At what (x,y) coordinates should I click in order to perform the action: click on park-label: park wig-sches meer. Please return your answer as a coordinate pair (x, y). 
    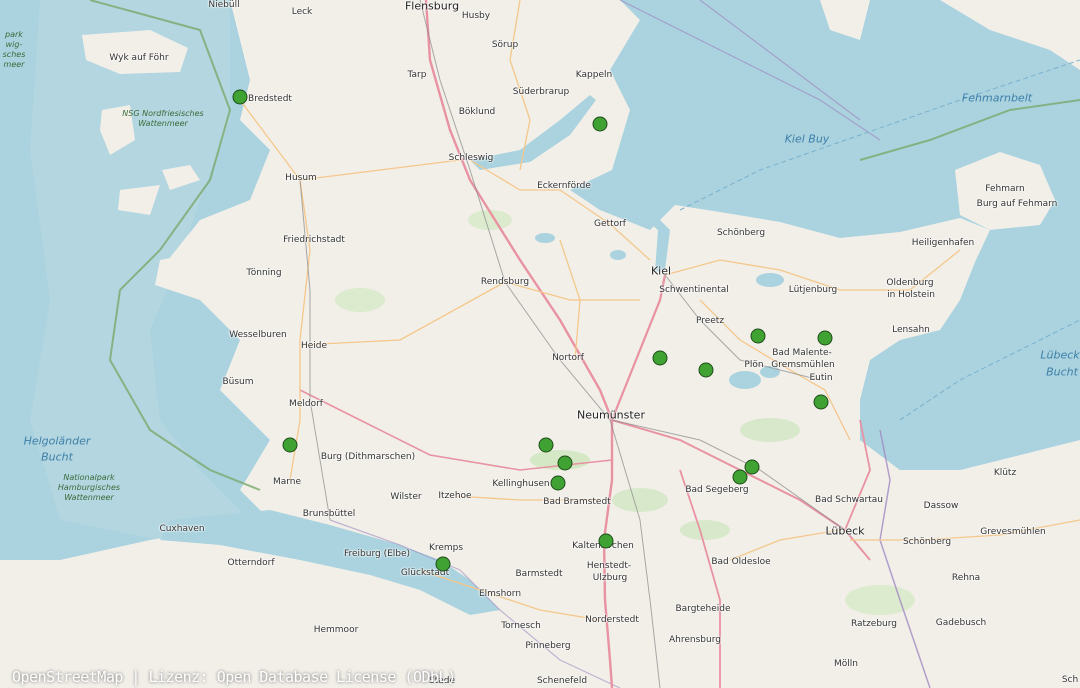
    Looking at the image, I should click on (14, 50).